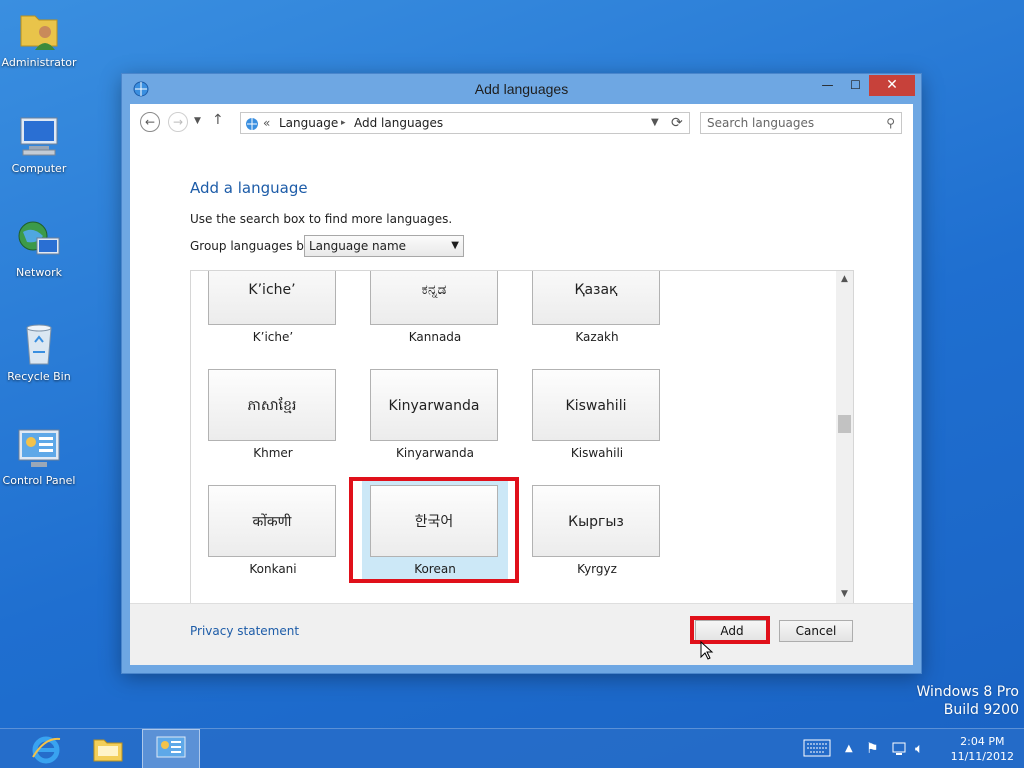 The image size is (1024, 768). I want to click on clock-date: 11/11/2012, so click(982, 756).